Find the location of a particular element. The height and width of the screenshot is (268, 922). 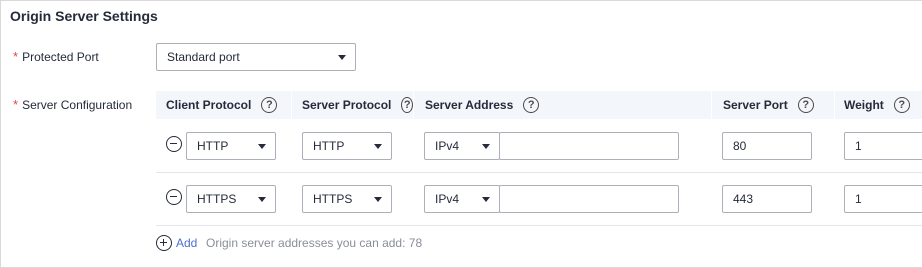

protected-port-label: * Protected Port is located at coordinates (56, 56).